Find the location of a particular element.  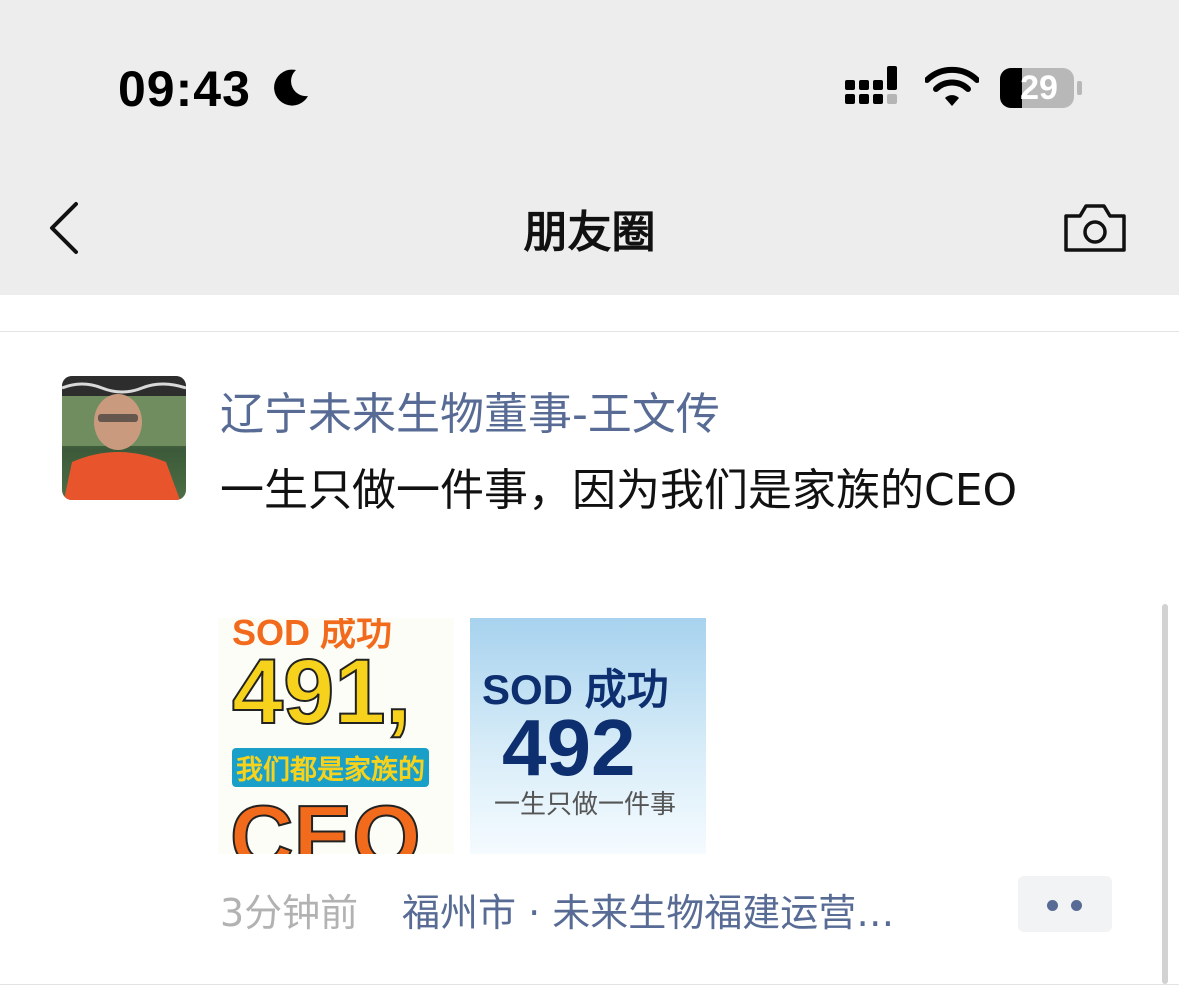

more-actions-button is located at coordinates (1065, 904).